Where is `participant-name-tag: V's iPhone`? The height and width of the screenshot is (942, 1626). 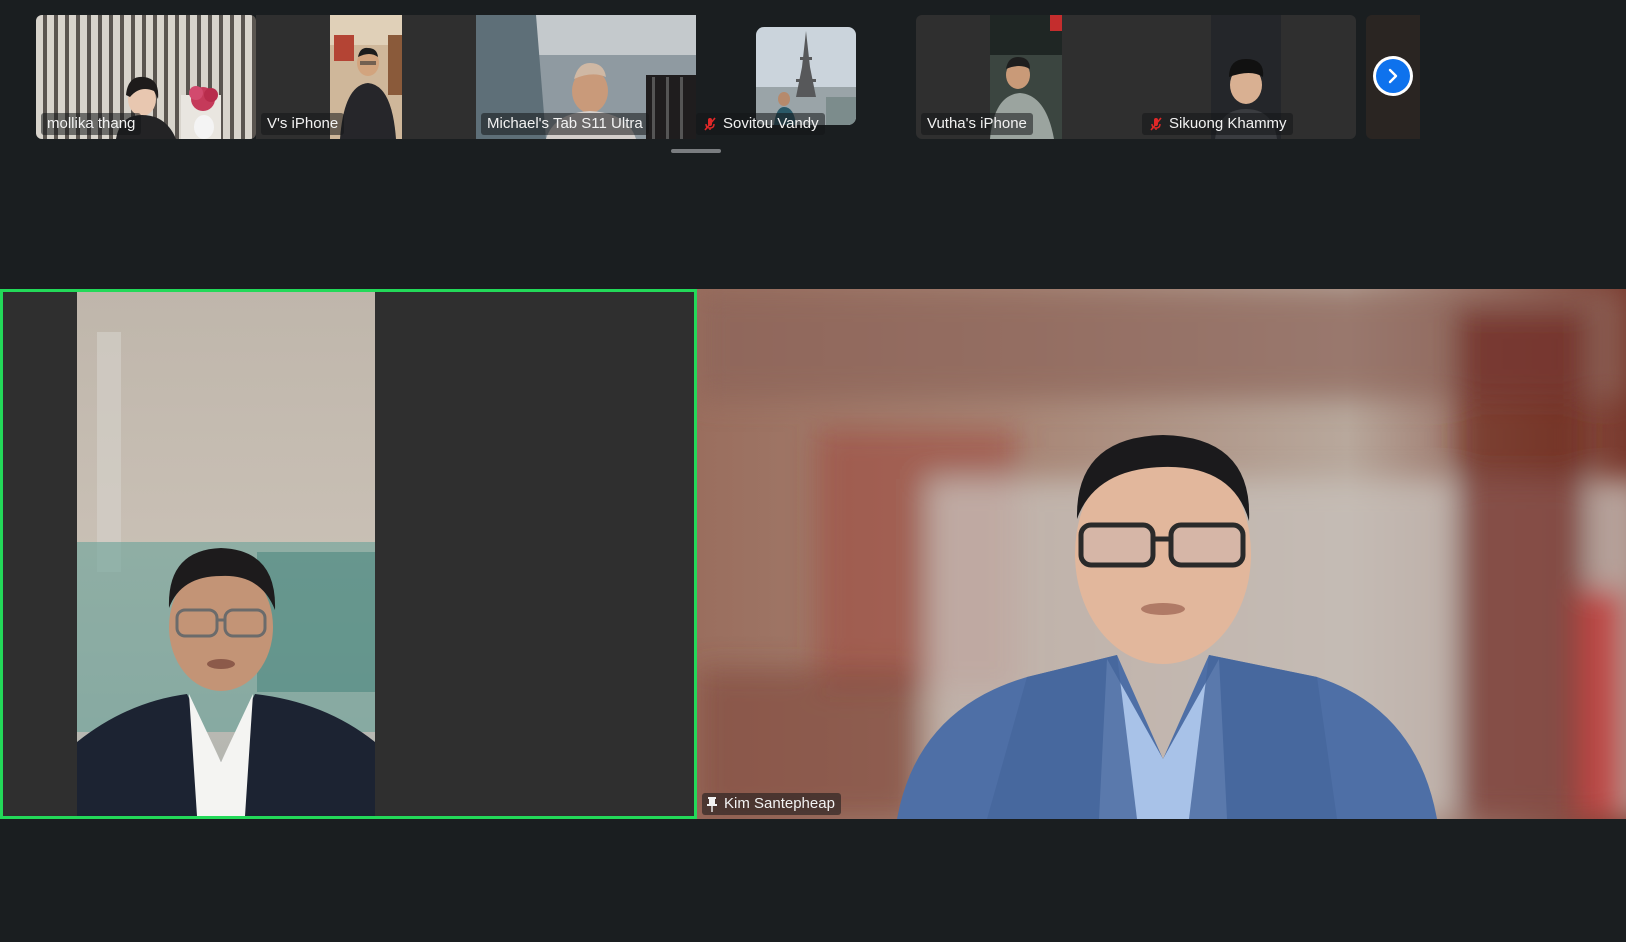
participant-name-tag: V's iPhone is located at coordinates (303, 124).